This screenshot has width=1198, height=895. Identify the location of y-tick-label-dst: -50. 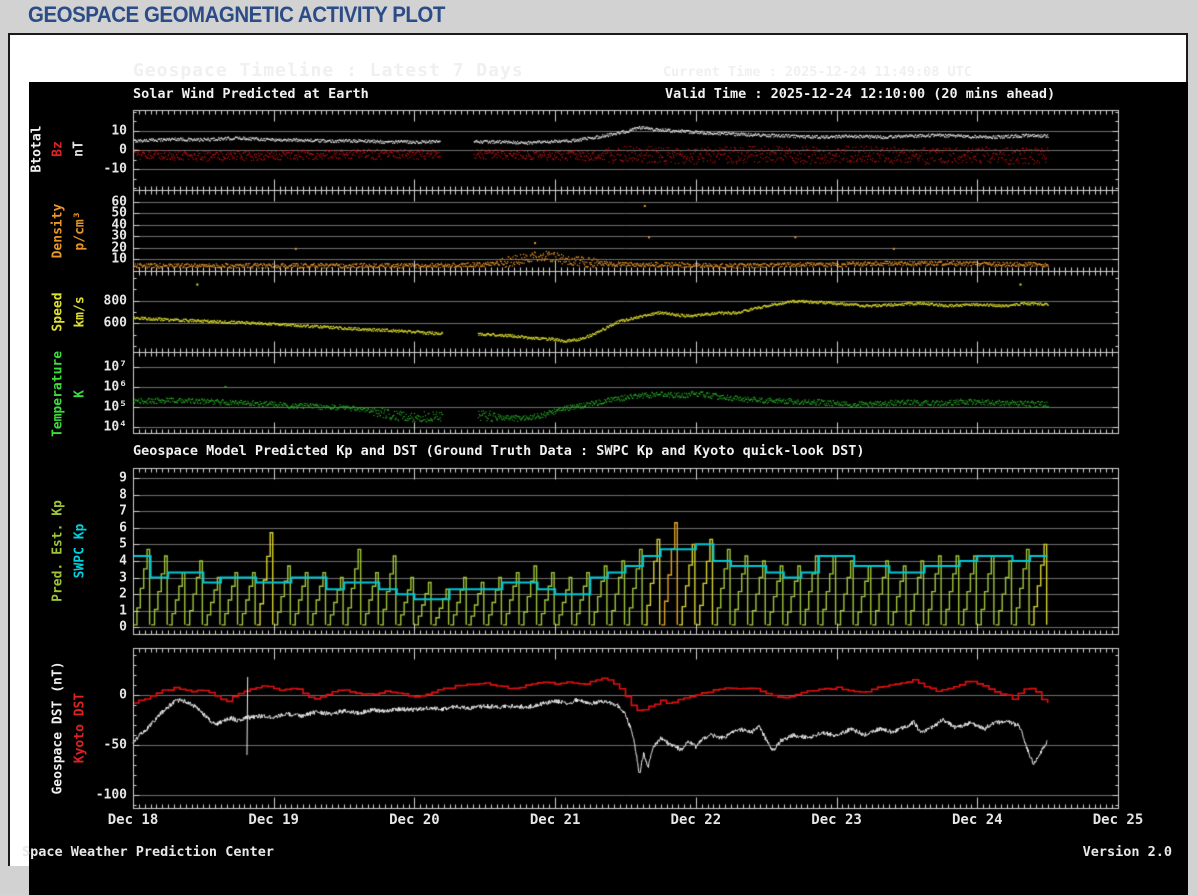
(115, 745).